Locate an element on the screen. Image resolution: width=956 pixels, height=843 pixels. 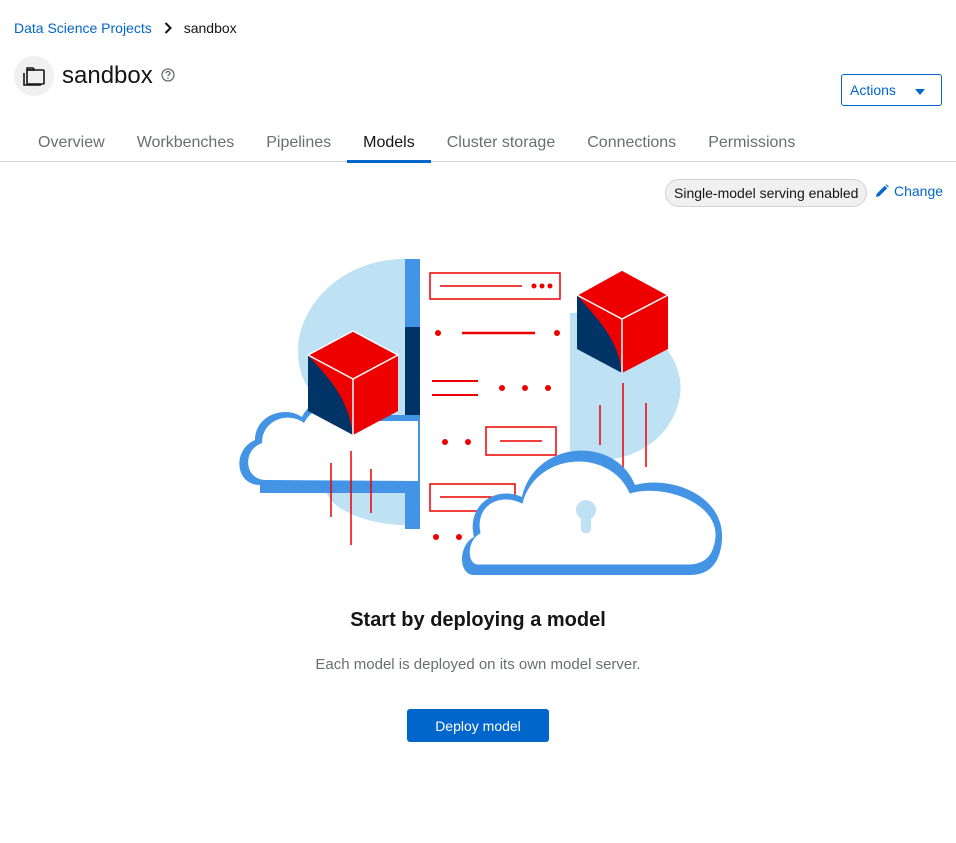
tab-connections: Connections is located at coordinates (631, 143).